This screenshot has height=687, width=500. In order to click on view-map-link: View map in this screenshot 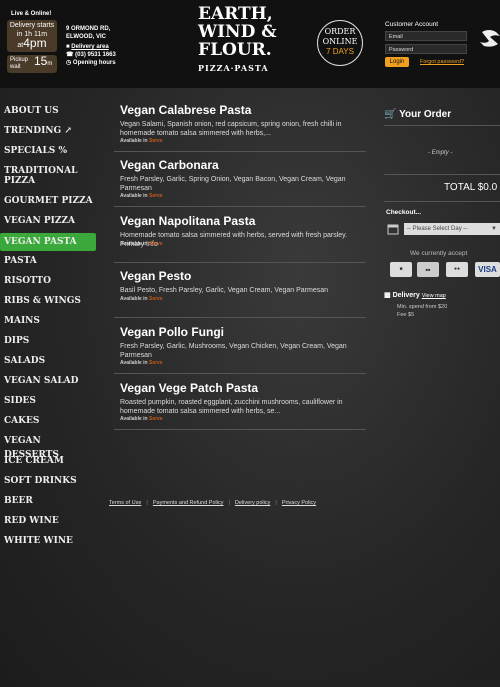, I will do `click(434, 296)`.